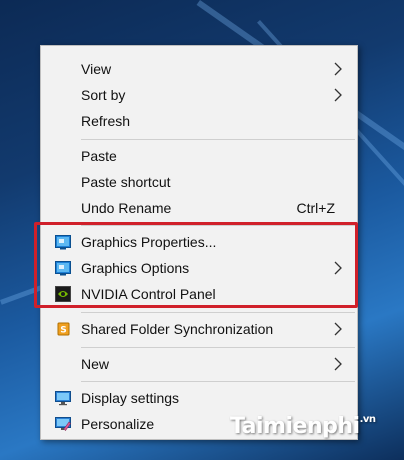 The image size is (404, 460). I want to click on menu-item-paste: Paste, so click(199, 156).